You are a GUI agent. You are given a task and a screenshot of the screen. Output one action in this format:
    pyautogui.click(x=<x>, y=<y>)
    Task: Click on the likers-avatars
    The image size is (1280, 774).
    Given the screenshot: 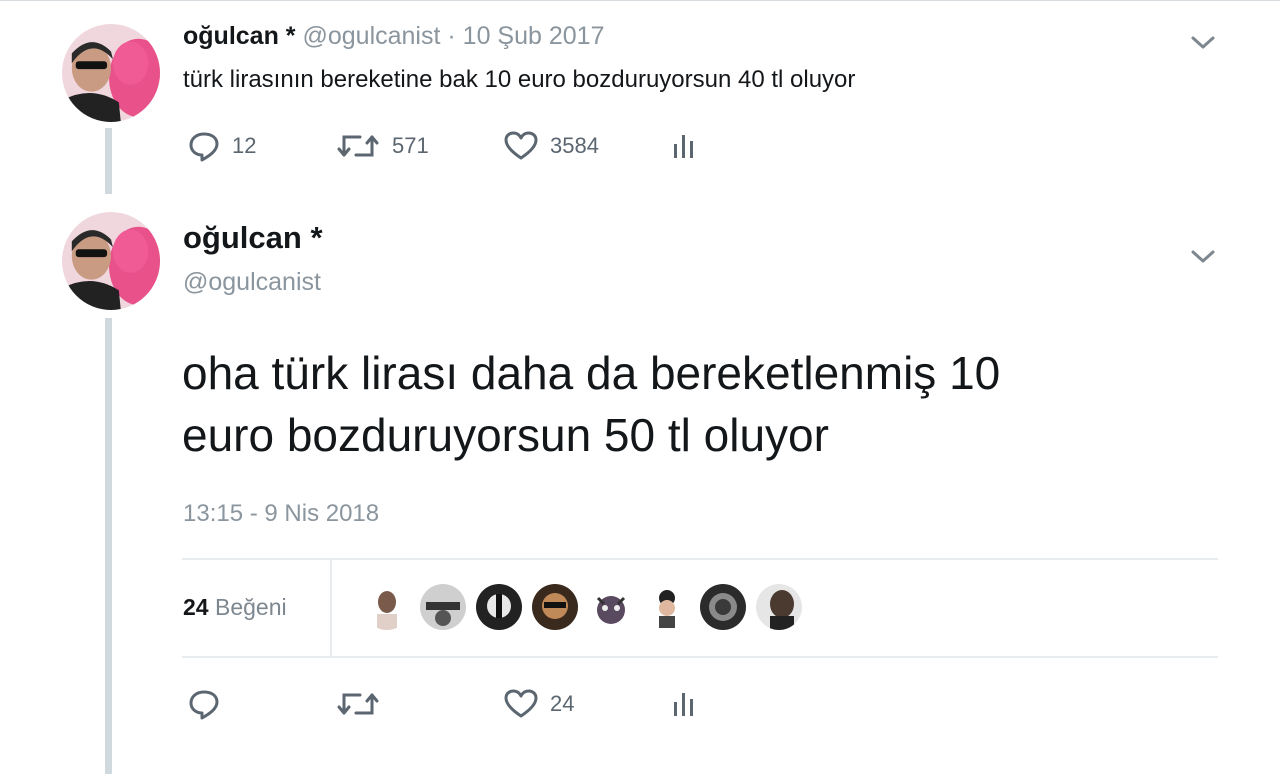 What is the action you would take?
    pyautogui.click(x=583, y=607)
    